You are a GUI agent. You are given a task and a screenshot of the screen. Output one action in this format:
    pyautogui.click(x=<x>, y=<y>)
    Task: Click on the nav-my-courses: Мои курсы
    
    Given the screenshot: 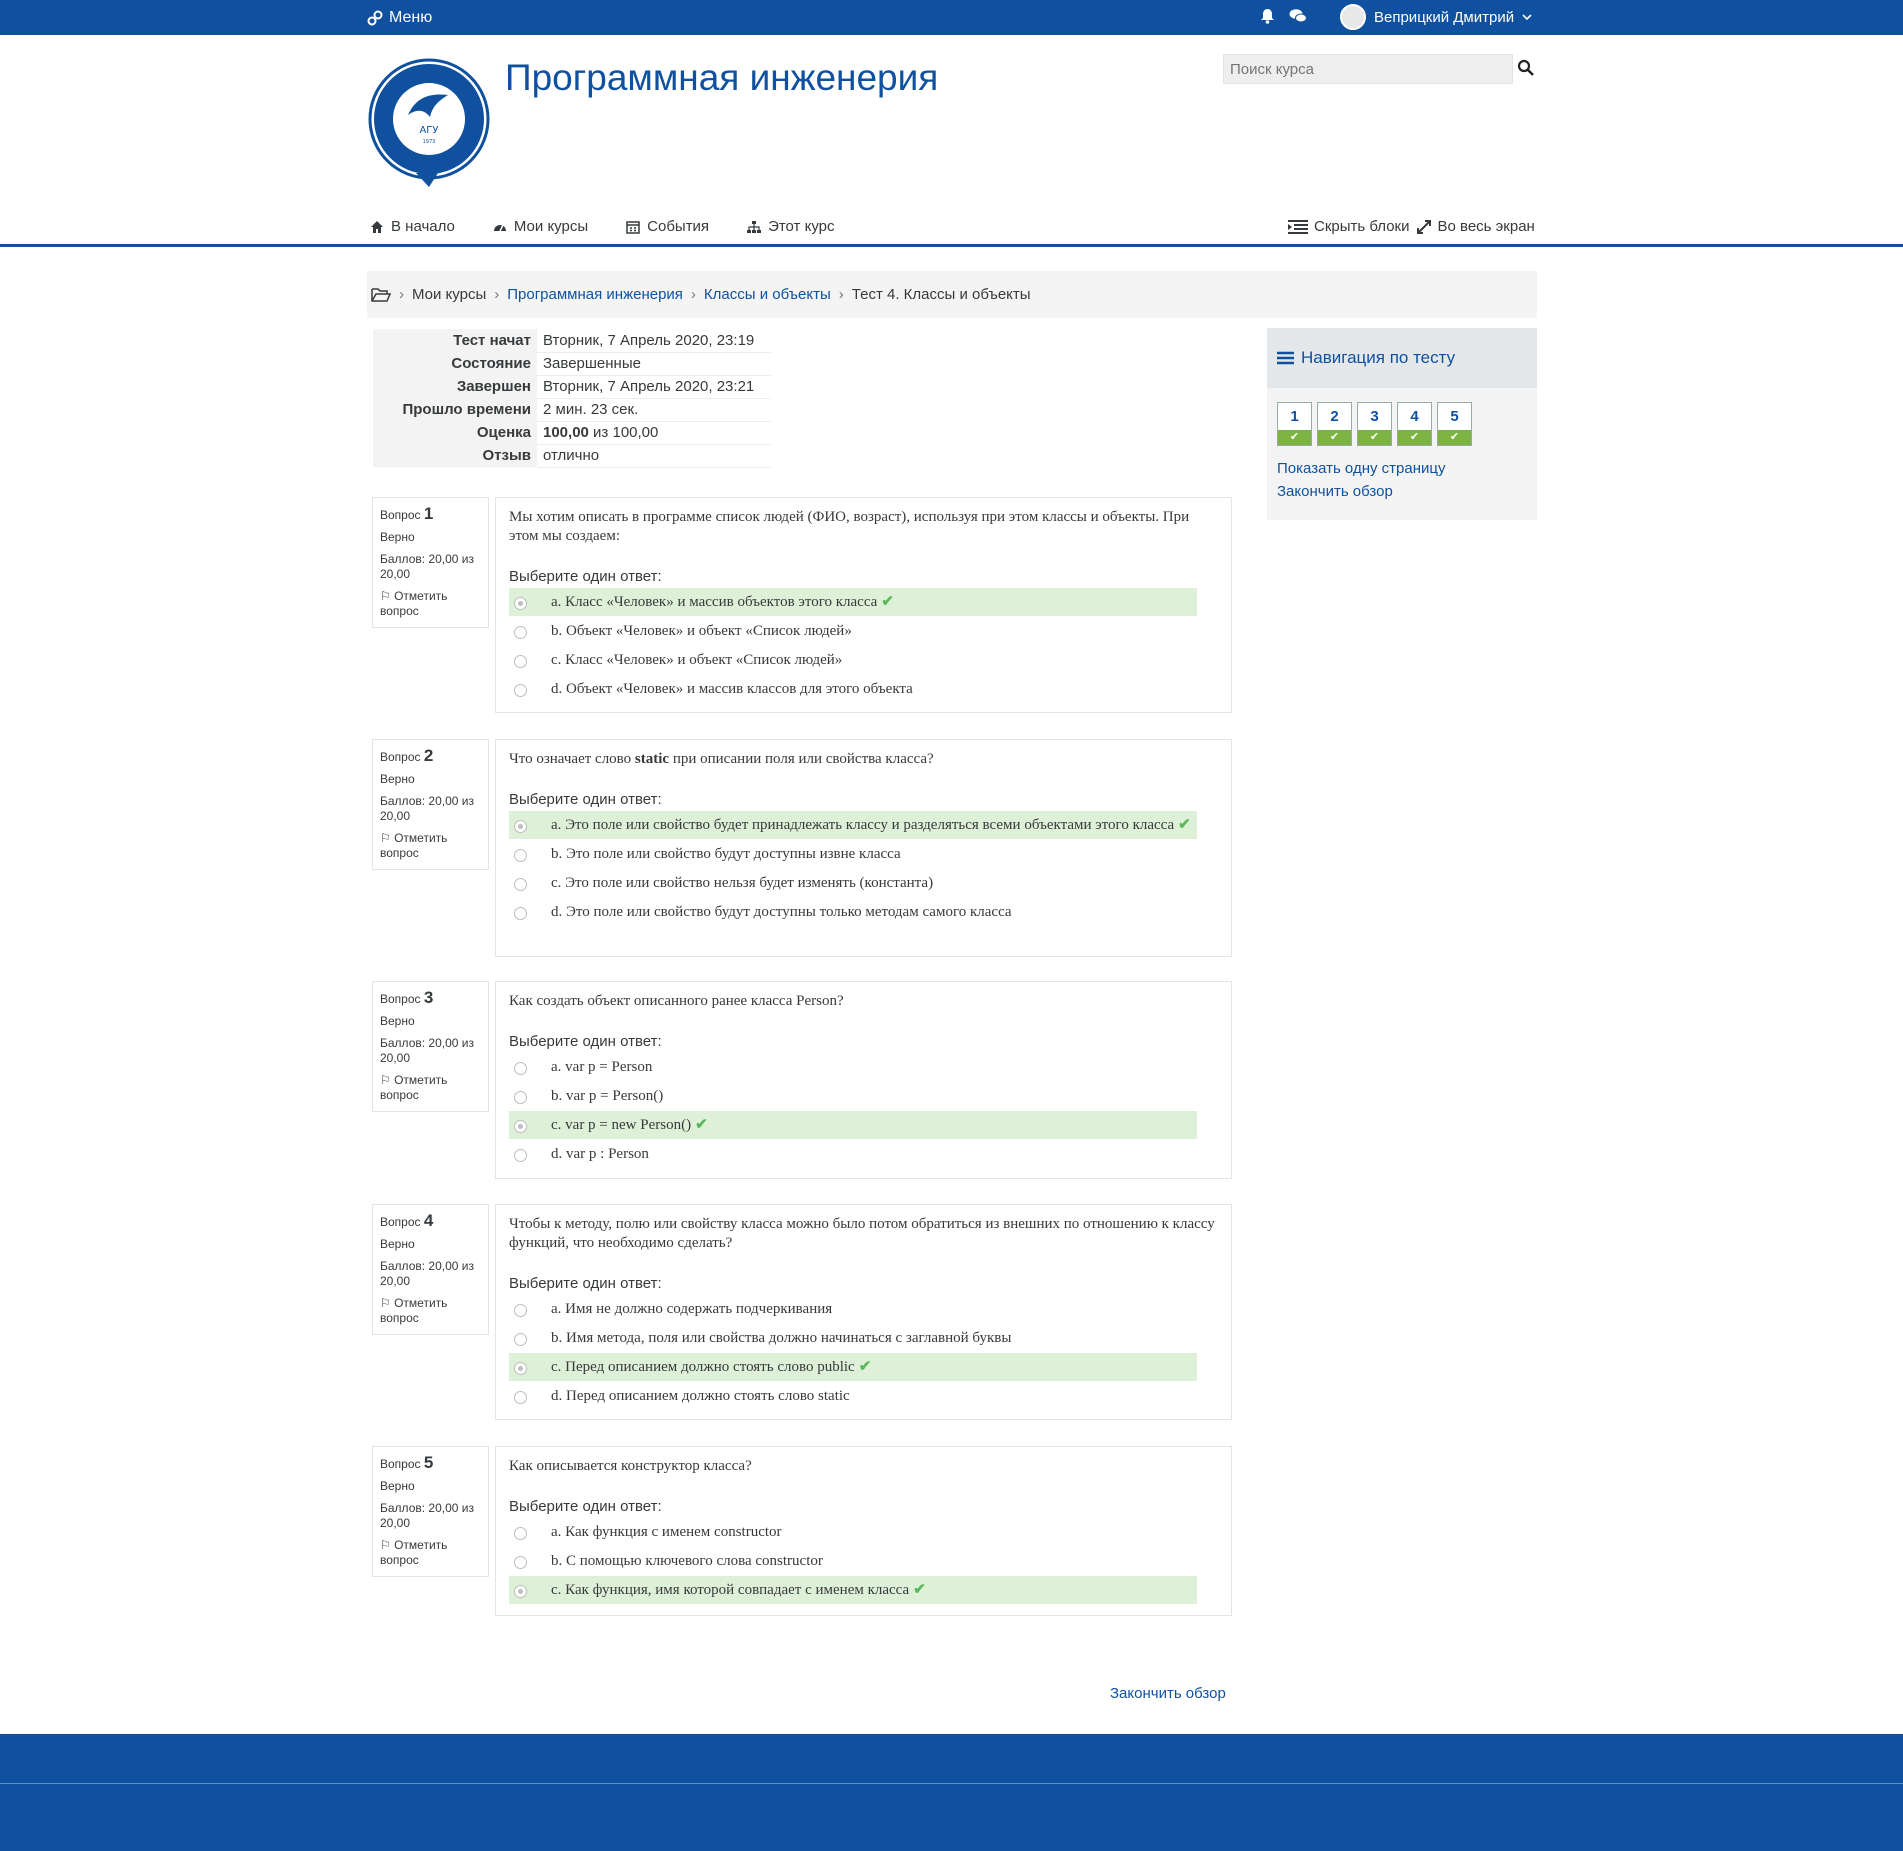 What is the action you would take?
    pyautogui.click(x=540, y=226)
    